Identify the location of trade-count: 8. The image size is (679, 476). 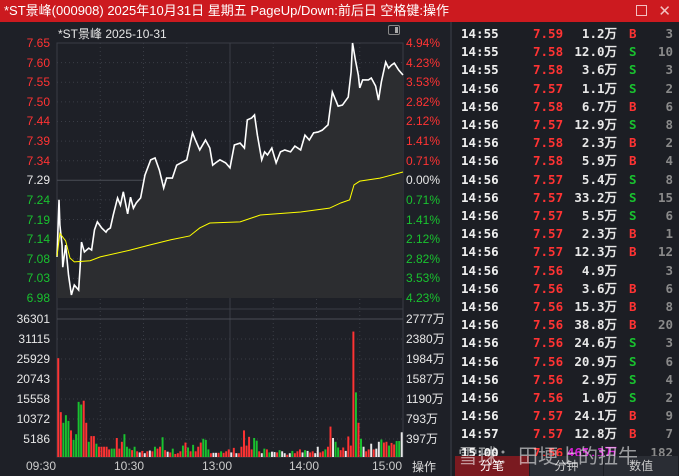
(669, 306).